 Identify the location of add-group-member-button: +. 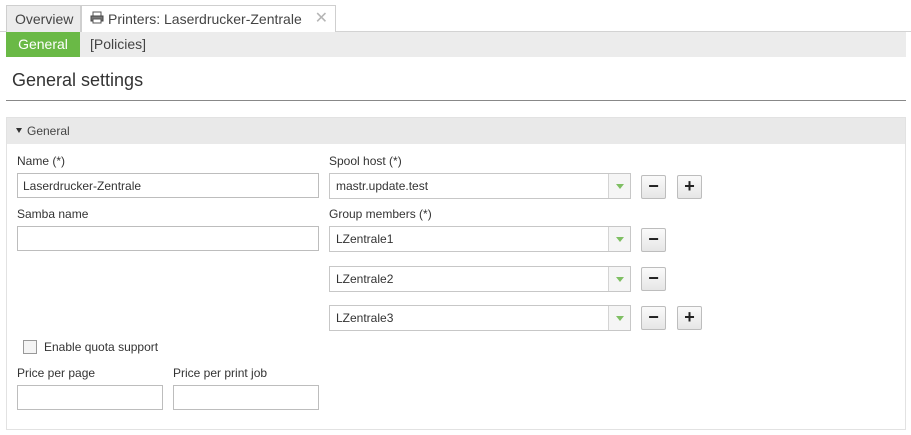
(689, 318).